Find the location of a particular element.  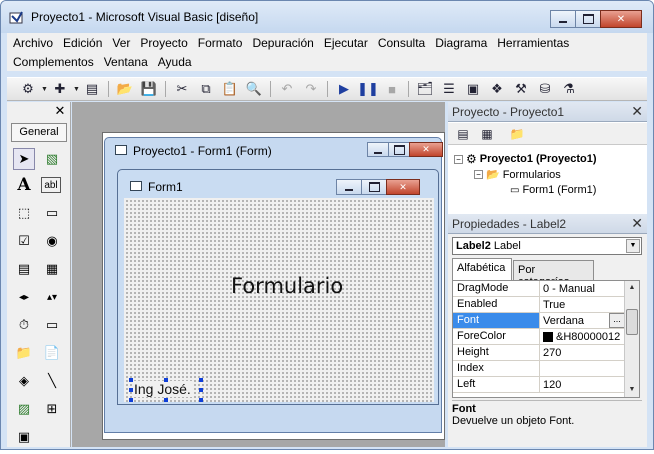

maximize-button is located at coordinates (588, 19).